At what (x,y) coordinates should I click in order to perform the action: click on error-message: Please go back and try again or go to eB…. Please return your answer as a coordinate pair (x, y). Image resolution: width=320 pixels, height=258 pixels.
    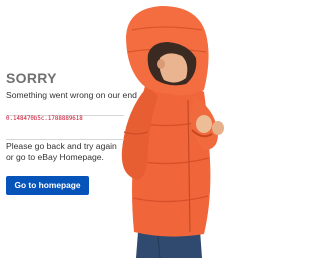
    Looking at the image, I should click on (71, 152).